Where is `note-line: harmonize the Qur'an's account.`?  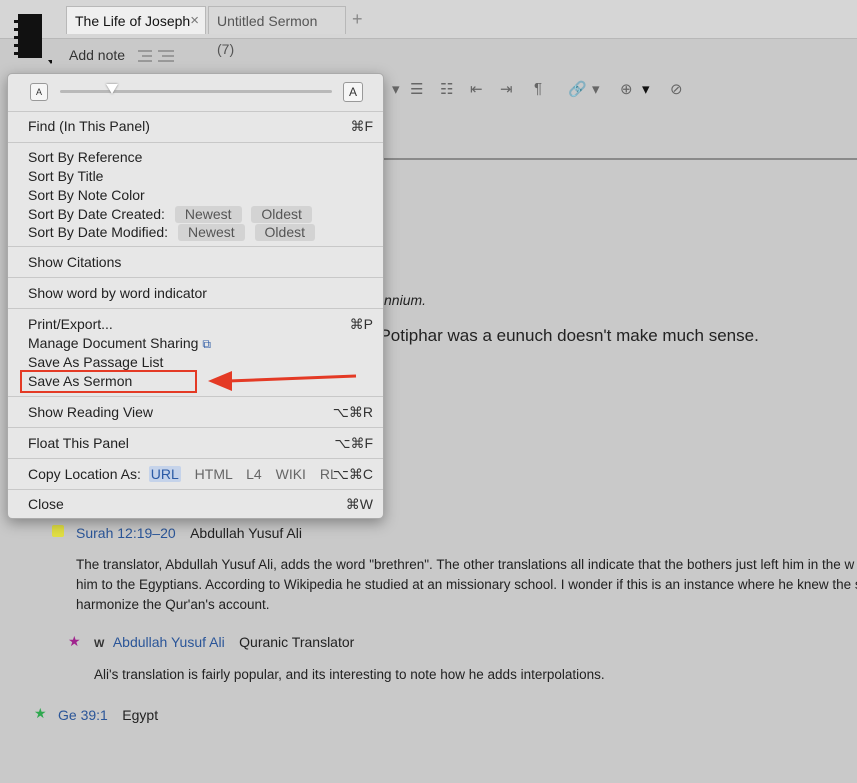 note-line: harmonize the Qur'an's account. is located at coordinates (173, 604).